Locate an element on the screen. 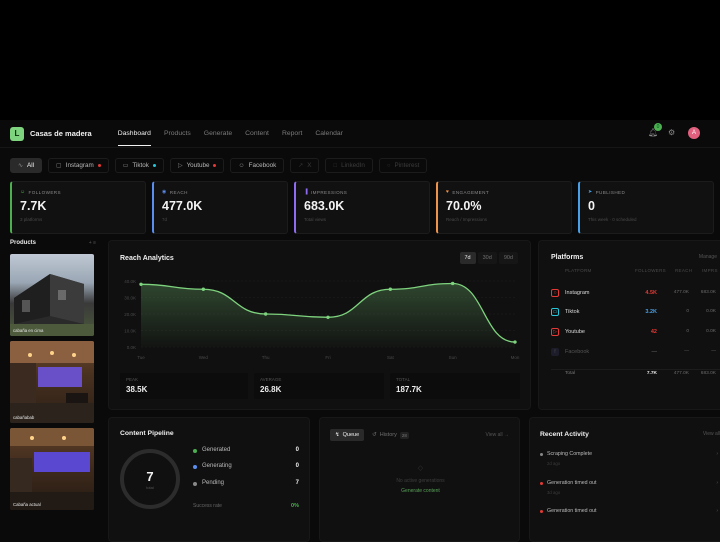 This screenshot has height=542, width=720. platform-imprs: 683.0K is located at coordinates (708, 292).